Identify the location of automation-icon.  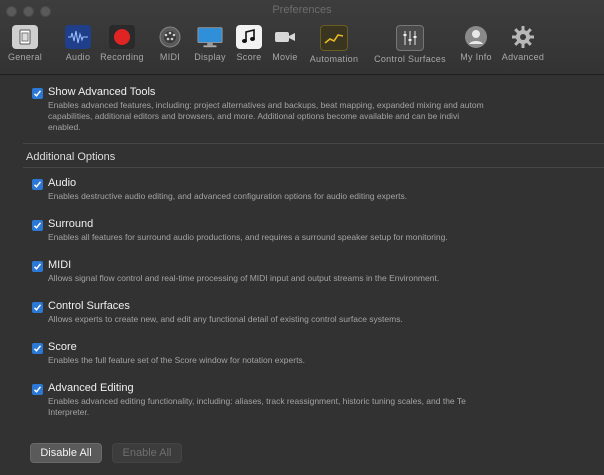
(334, 38).